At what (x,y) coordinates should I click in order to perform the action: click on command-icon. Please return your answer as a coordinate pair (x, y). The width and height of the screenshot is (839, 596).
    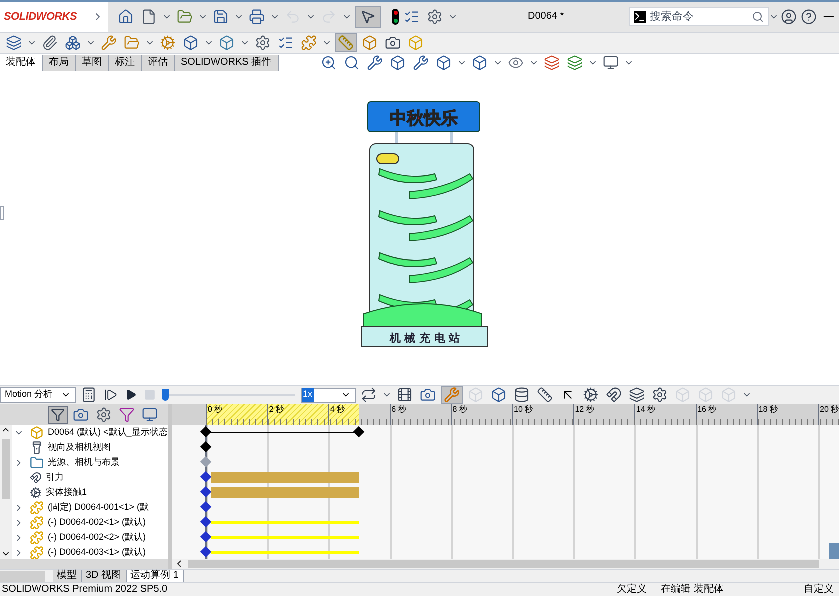
    Looking at the image, I should click on (640, 16).